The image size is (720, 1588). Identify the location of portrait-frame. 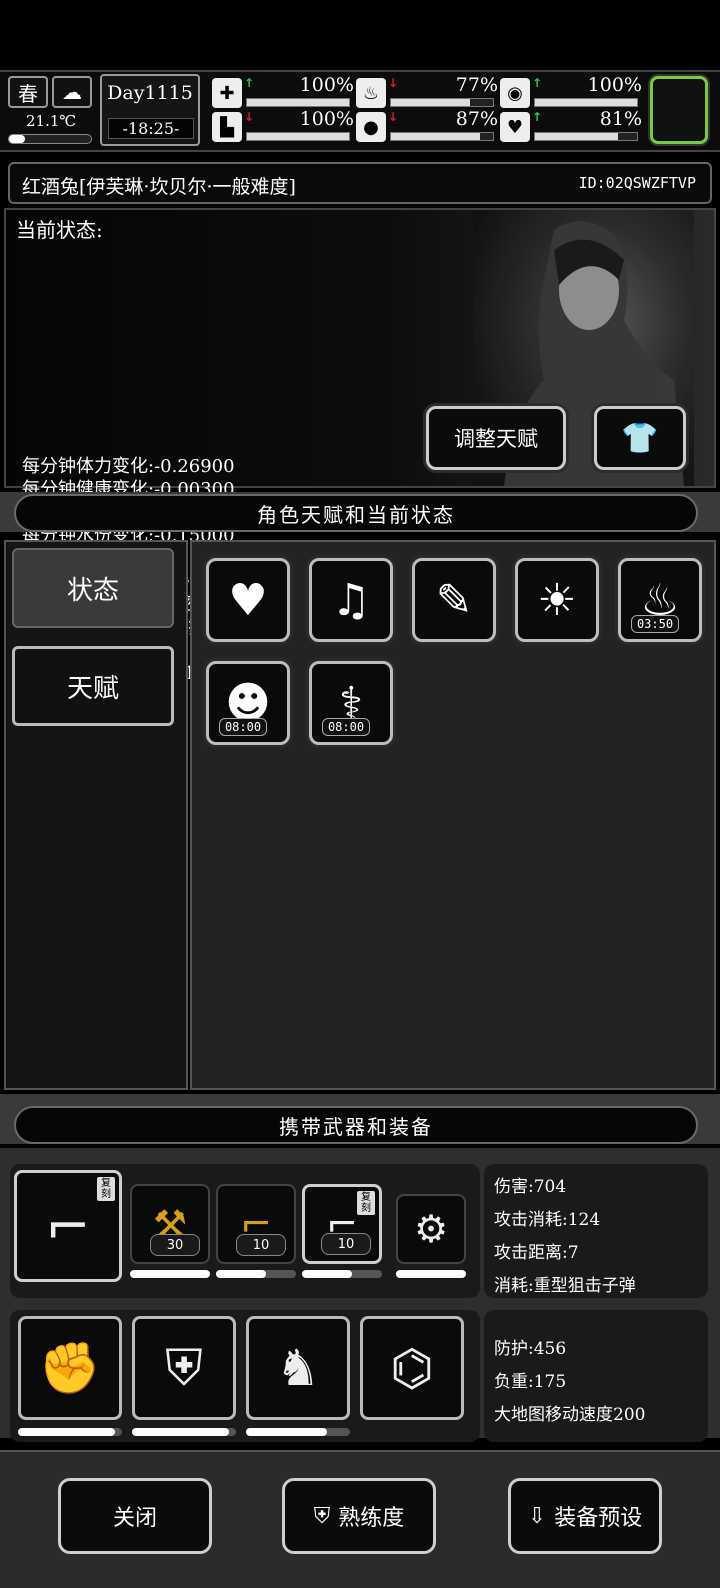
(679, 110).